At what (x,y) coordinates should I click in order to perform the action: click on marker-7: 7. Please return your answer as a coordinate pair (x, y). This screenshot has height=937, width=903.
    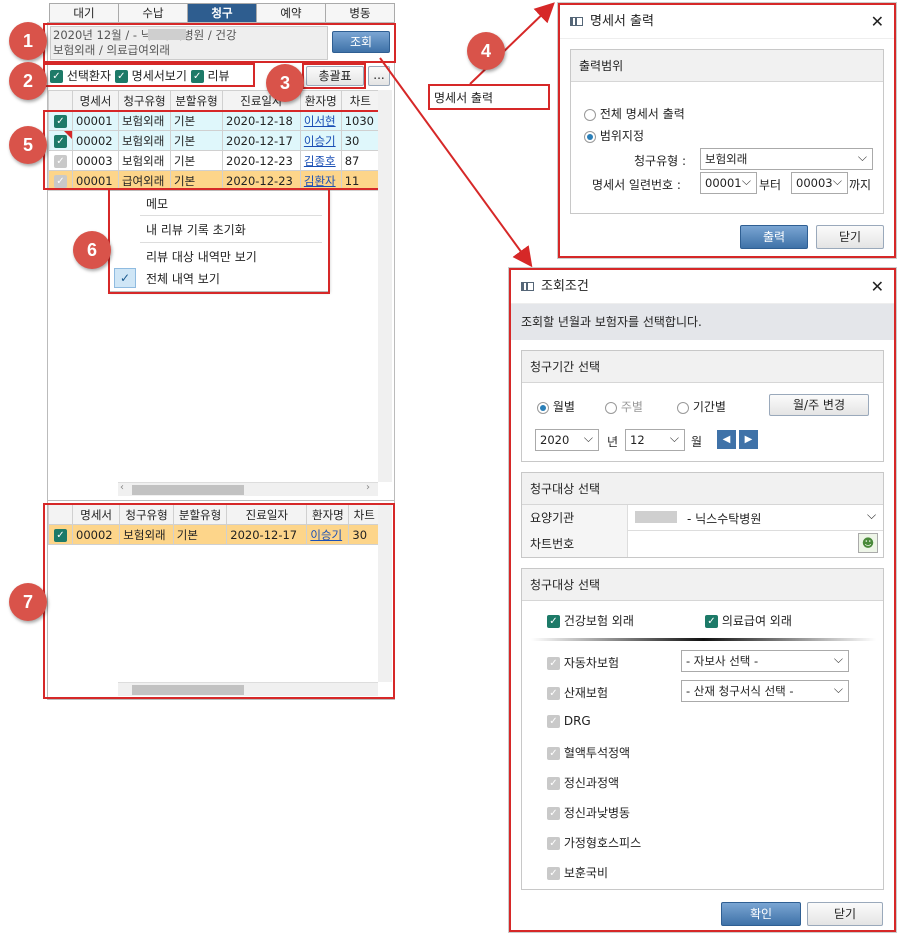
    Looking at the image, I should click on (28, 602).